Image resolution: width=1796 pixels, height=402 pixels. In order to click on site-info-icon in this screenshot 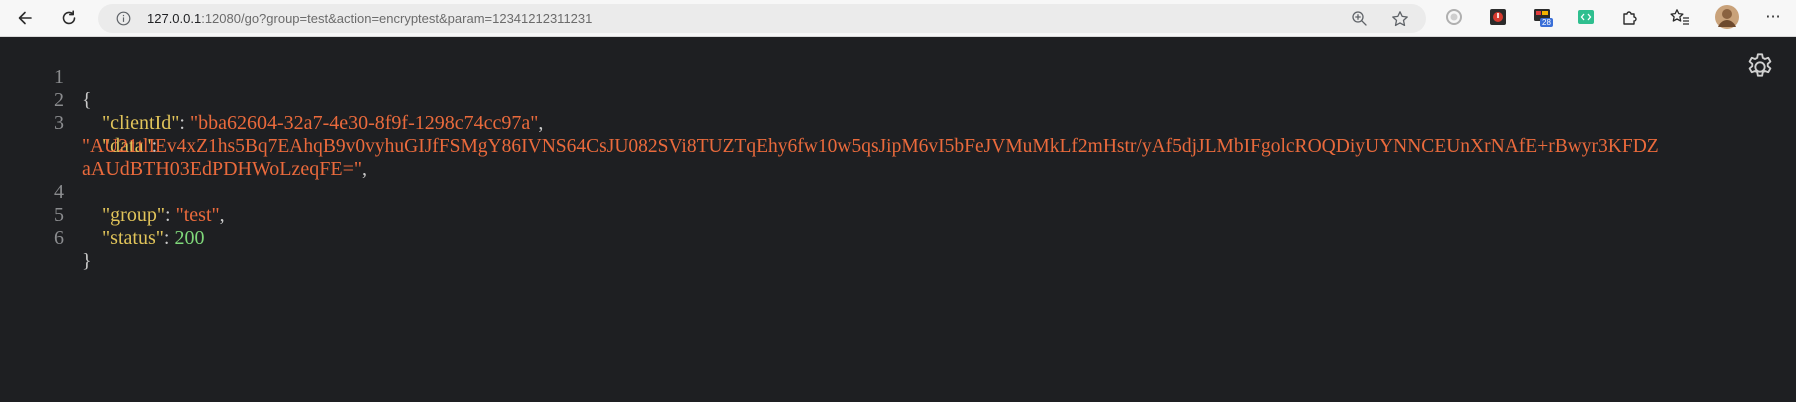, I will do `click(123, 20)`.